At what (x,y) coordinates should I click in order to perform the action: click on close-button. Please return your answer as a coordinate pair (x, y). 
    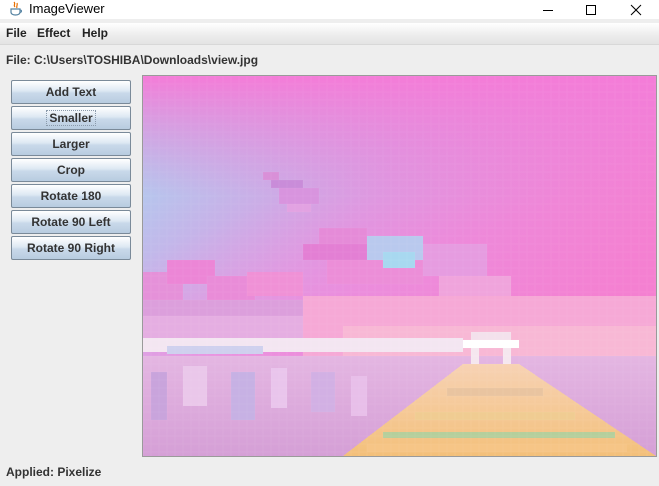
    Looking at the image, I should click on (636, 9).